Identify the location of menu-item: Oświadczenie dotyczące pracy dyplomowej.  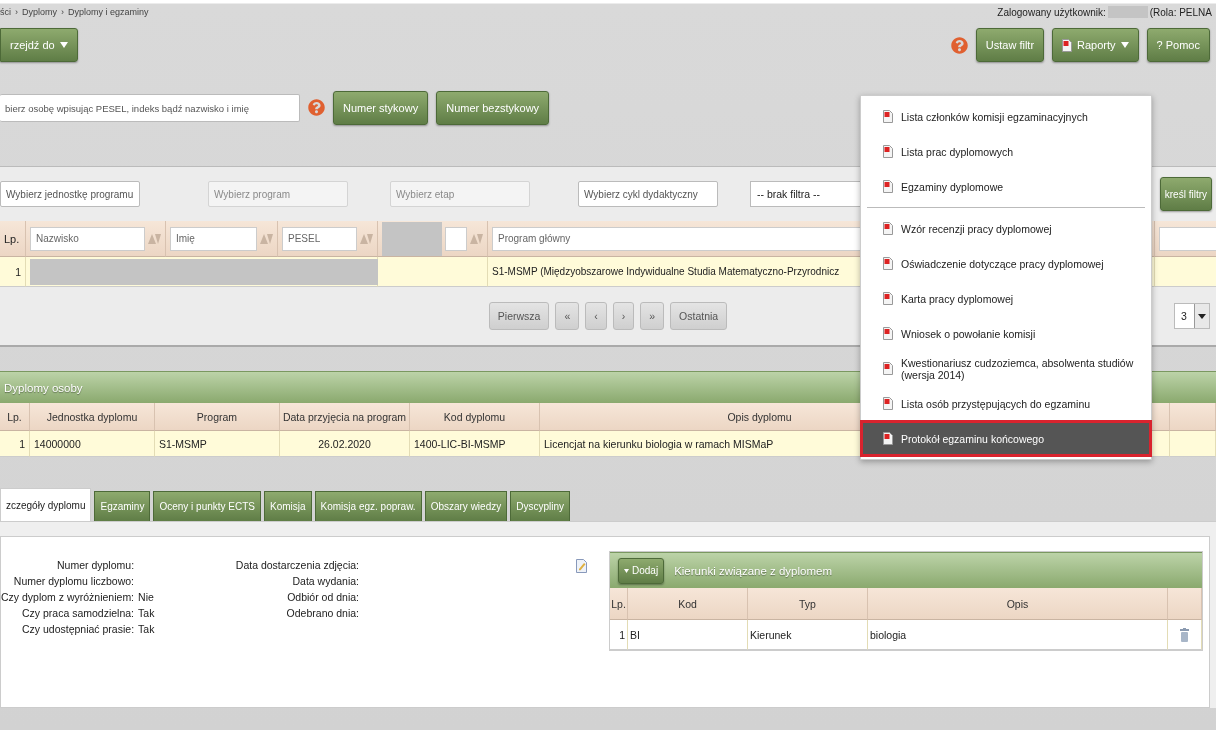
(1006, 263).